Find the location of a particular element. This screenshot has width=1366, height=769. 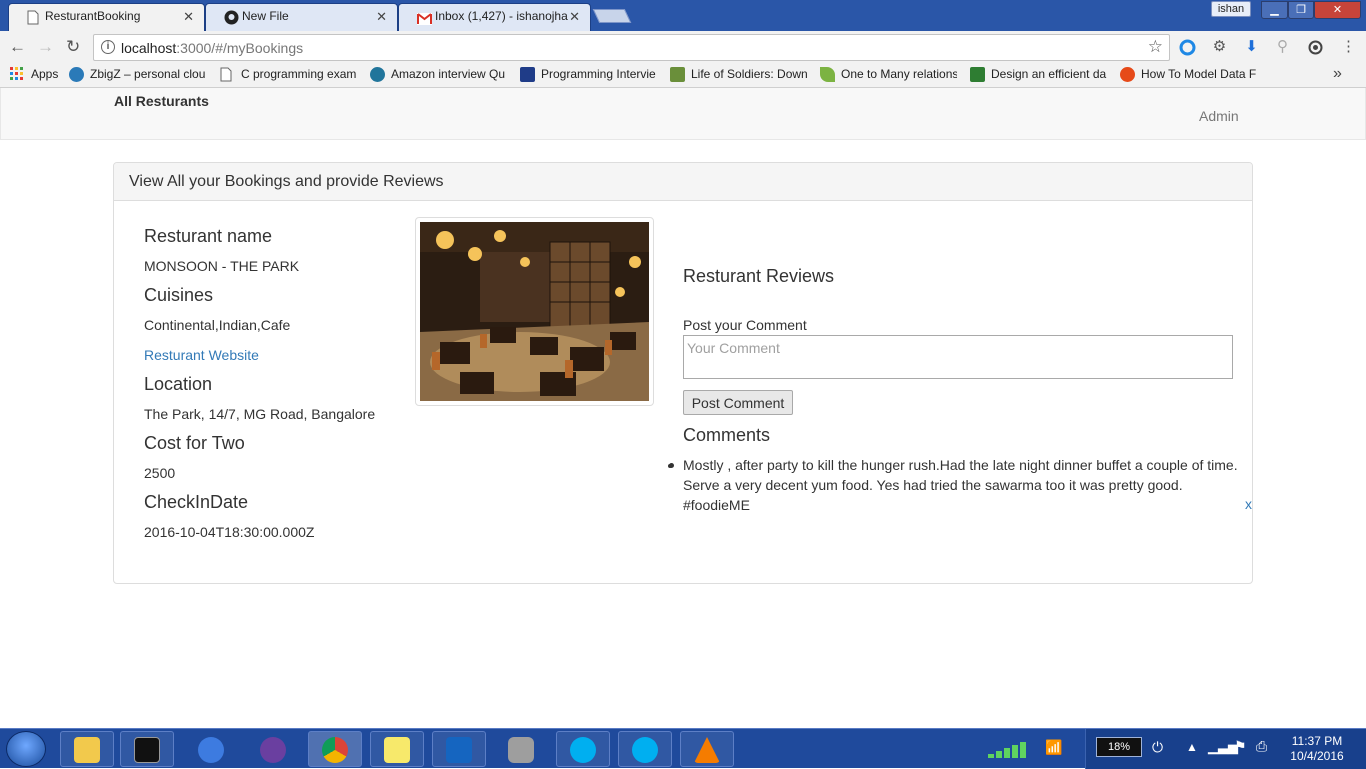

star-icon: ☆ is located at coordinates (1155, 47).